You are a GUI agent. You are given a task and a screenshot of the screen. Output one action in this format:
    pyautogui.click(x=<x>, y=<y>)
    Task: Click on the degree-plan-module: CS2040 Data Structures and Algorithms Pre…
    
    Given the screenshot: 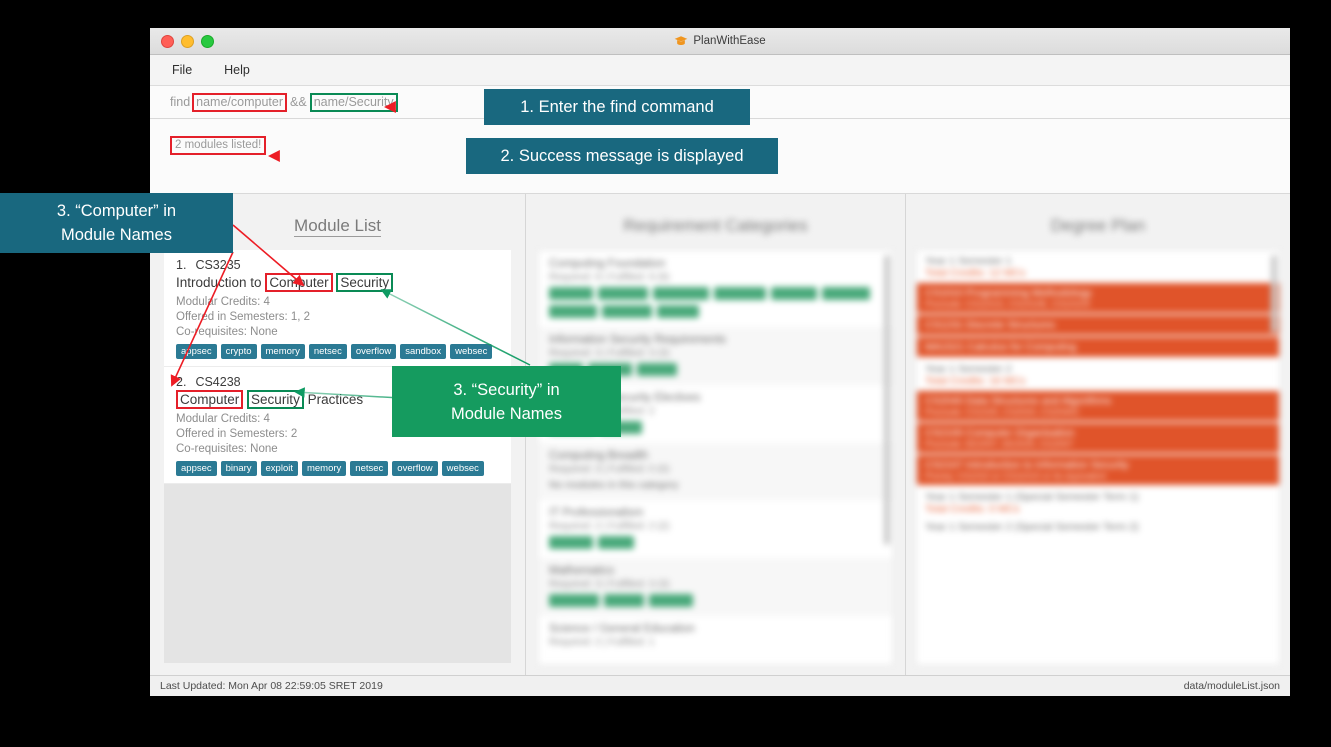 What is the action you would take?
    pyautogui.click(x=1098, y=406)
    